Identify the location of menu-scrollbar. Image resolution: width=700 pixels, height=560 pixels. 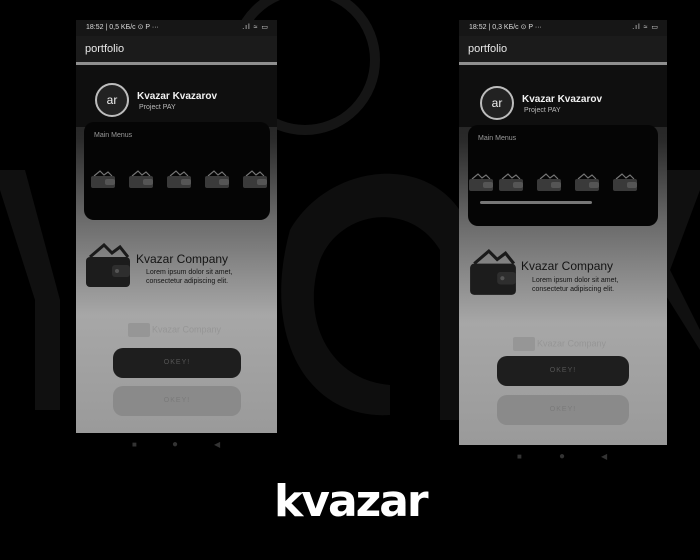
(536, 202).